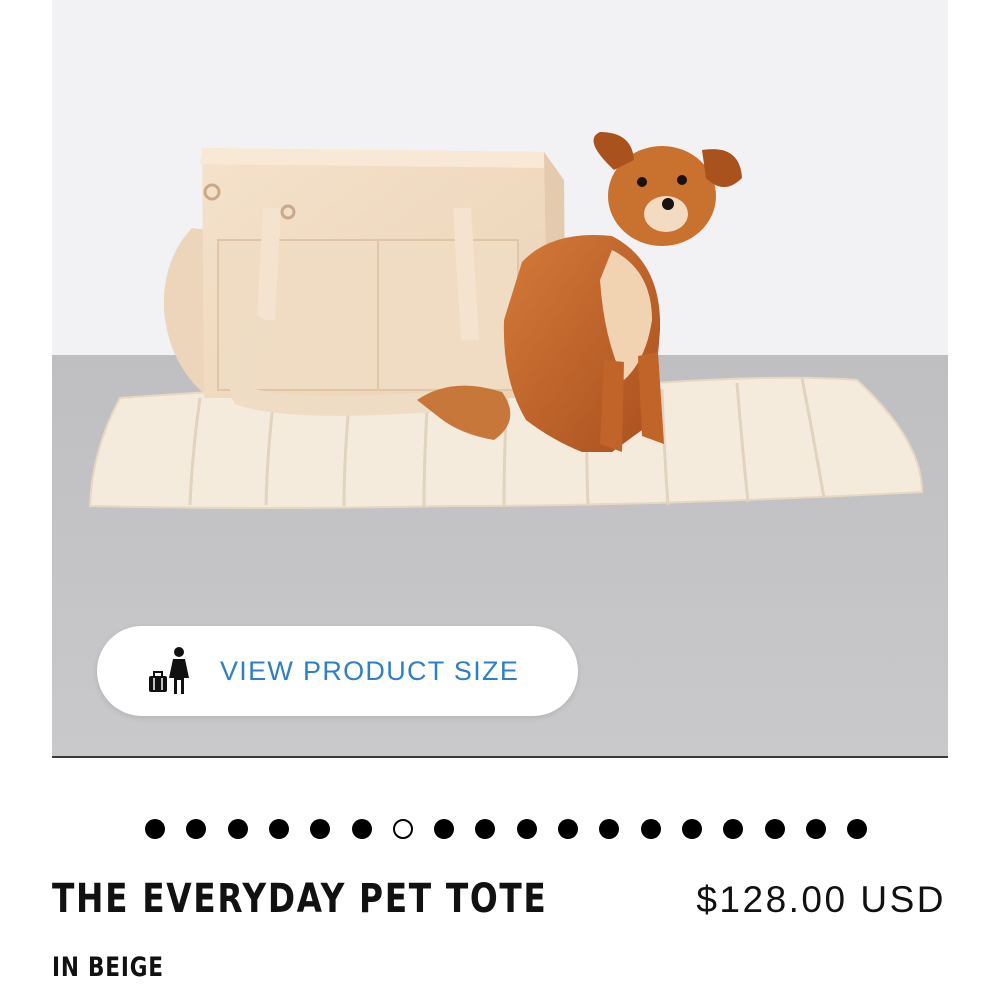 The image size is (1000, 1000). What do you see at coordinates (402, 829) in the screenshot?
I see `carousel-dot-active` at bounding box center [402, 829].